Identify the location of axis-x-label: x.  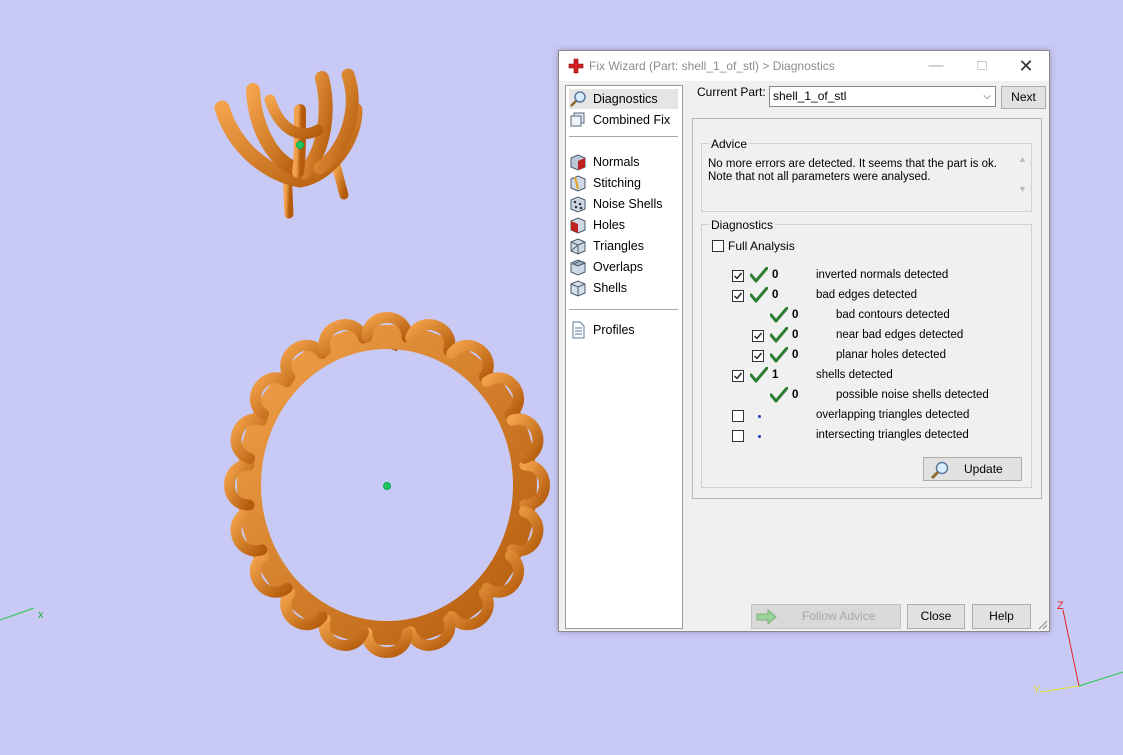
(41, 615).